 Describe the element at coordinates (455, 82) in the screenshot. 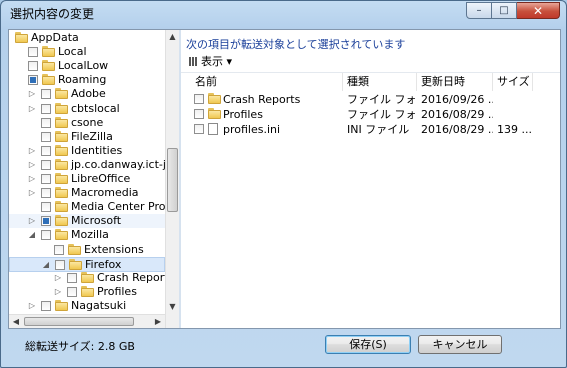

I see `column-header-date: 更新日時` at that location.